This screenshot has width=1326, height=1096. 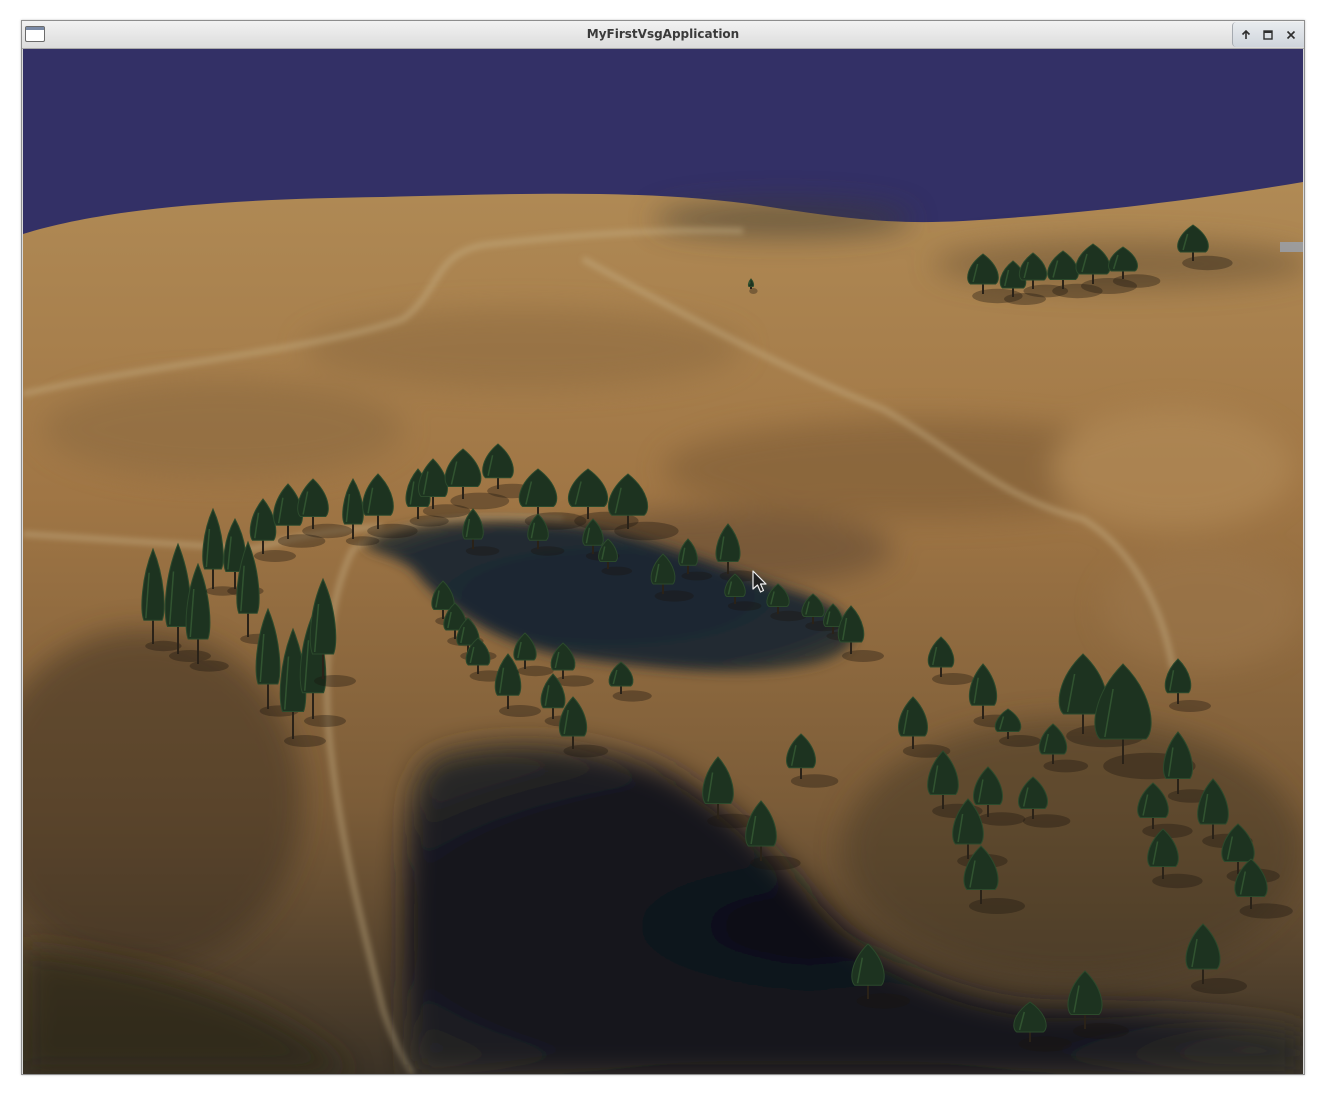 What do you see at coordinates (1291, 247) in the screenshot?
I see `distant-structure` at bounding box center [1291, 247].